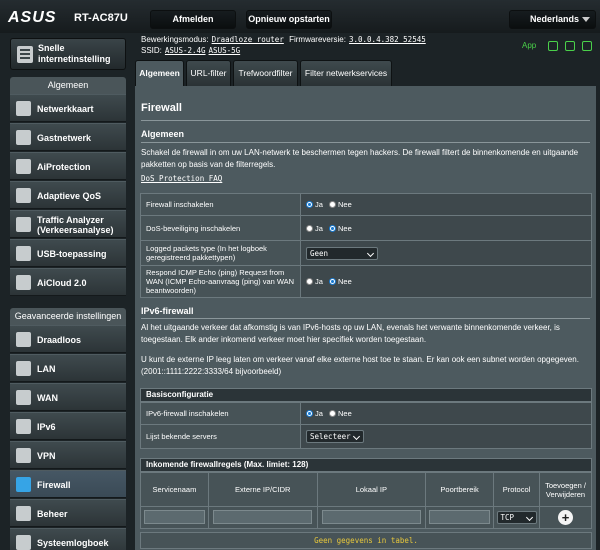  I want to click on ipv6-no-radio, so click(333, 413).